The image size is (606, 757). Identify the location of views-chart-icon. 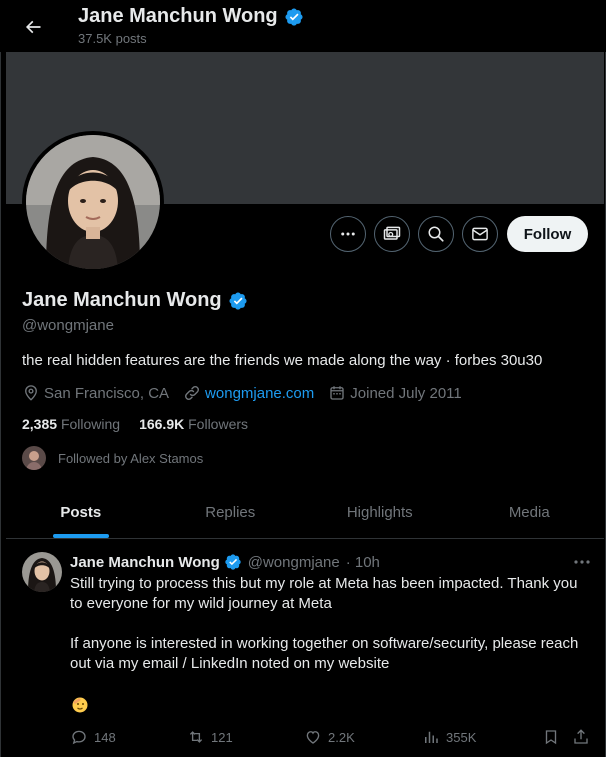
(431, 737).